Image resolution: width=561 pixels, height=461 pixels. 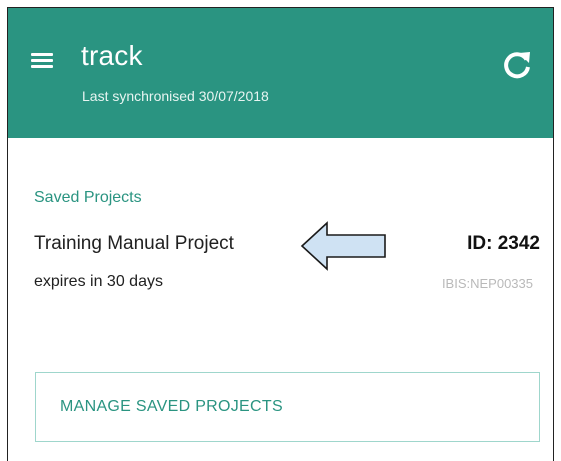 I want to click on project-name: Training Manual Project, so click(x=134, y=243).